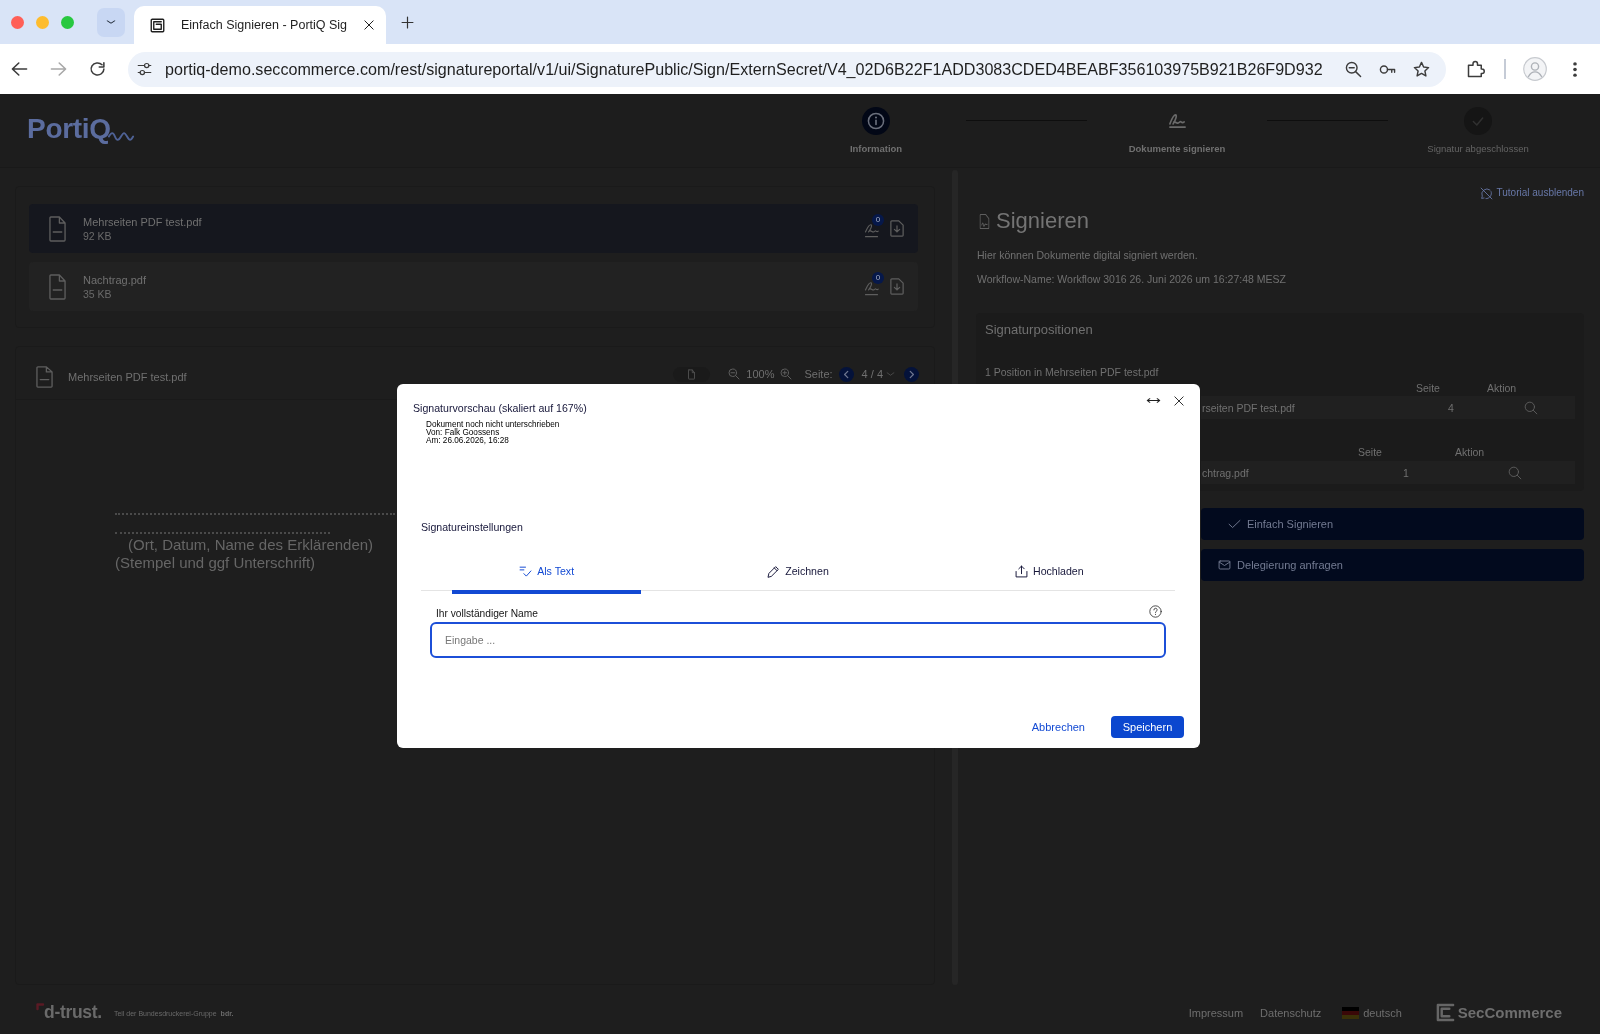 This screenshot has height=1034, width=1600. I want to click on logo-text: PortiQ, so click(69, 129).